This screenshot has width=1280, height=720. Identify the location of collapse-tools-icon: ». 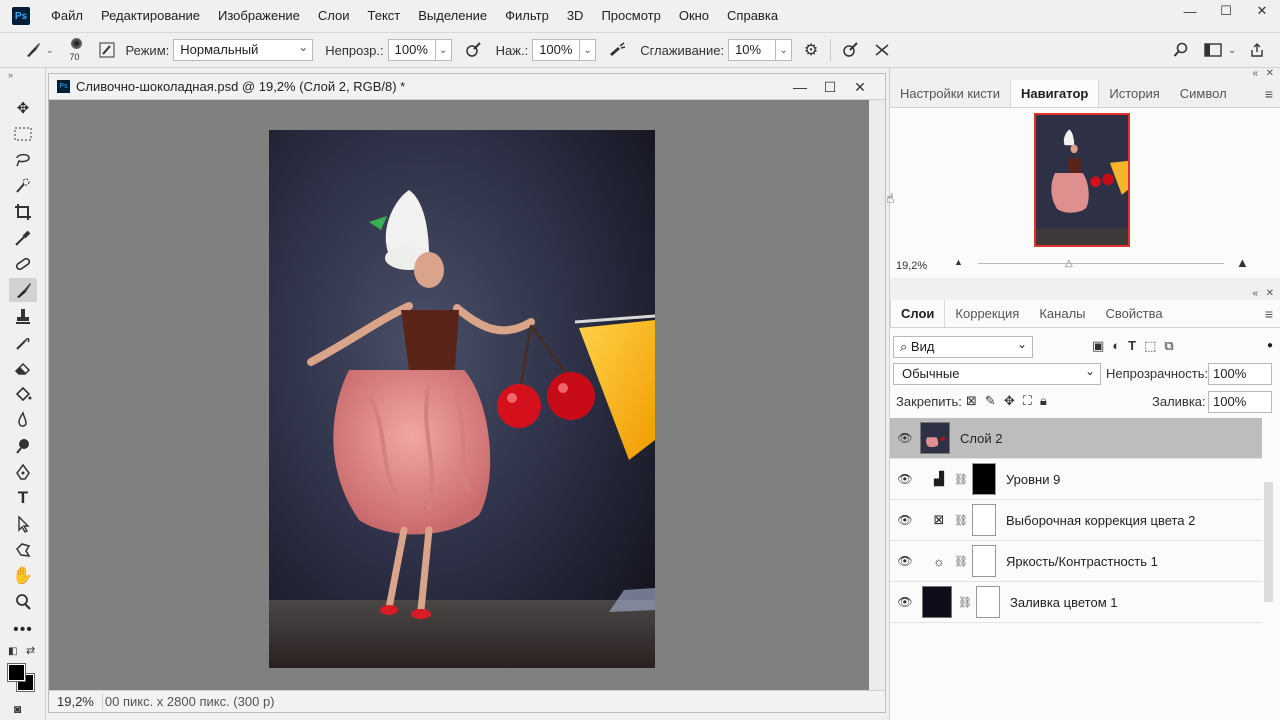
(10, 75).